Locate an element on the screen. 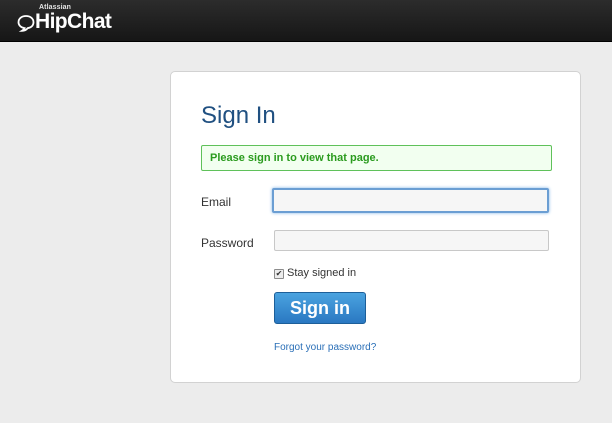 This screenshot has height=423, width=612. email-field is located at coordinates (410, 200).